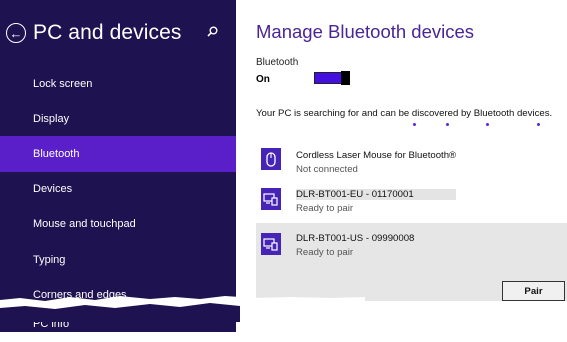 The width and height of the screenshot is (567, 342). What do you see at coordinates (118, 154) in the screenshot?
I see `sidebar-item-bluetooth: Bluetooth` at bounding box center [118, 154].